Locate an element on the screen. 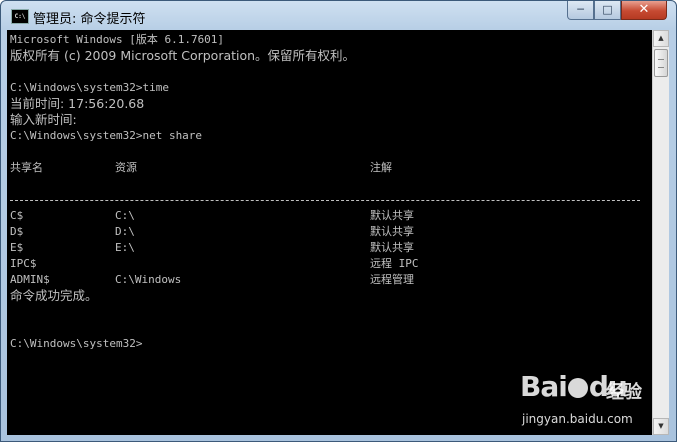 The image size is (677, 442). paw-icon is located at coordinates (577, 388).